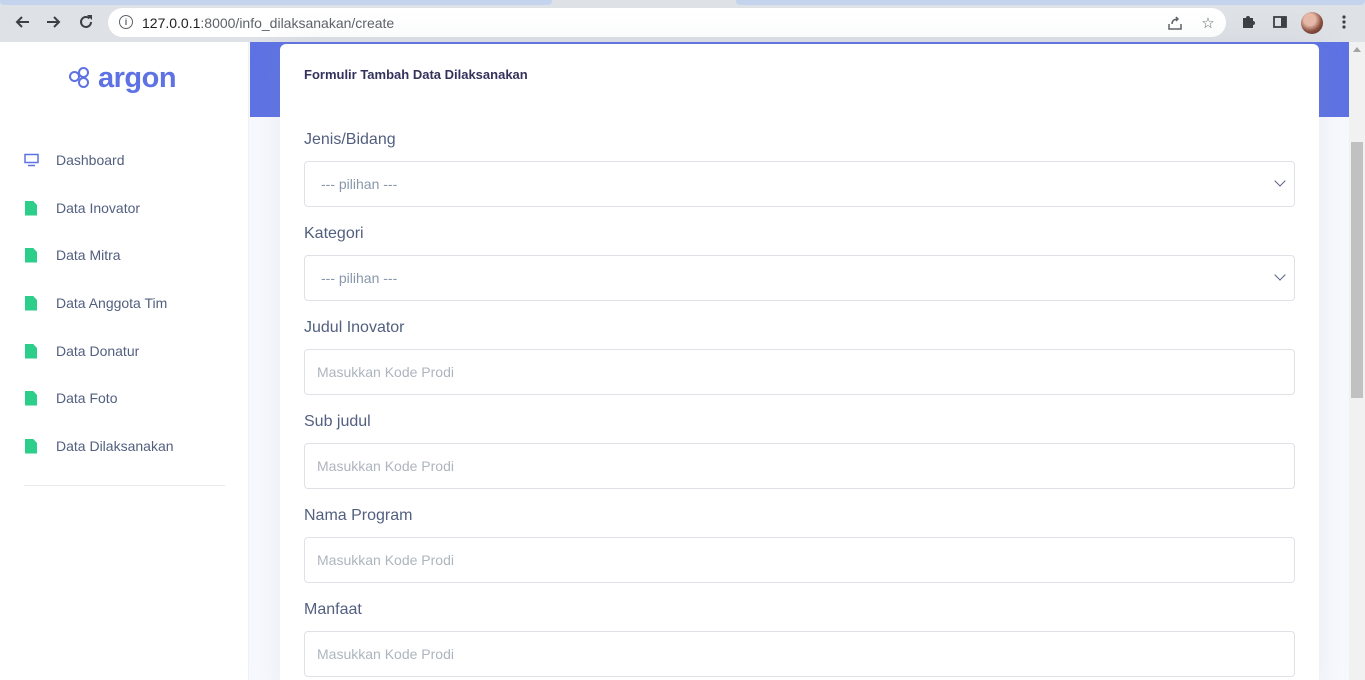 The height and width of the screenshot is (680, 1365). I want to click on sidebar-item-data-foto: Data Foto, so click(124, 398).